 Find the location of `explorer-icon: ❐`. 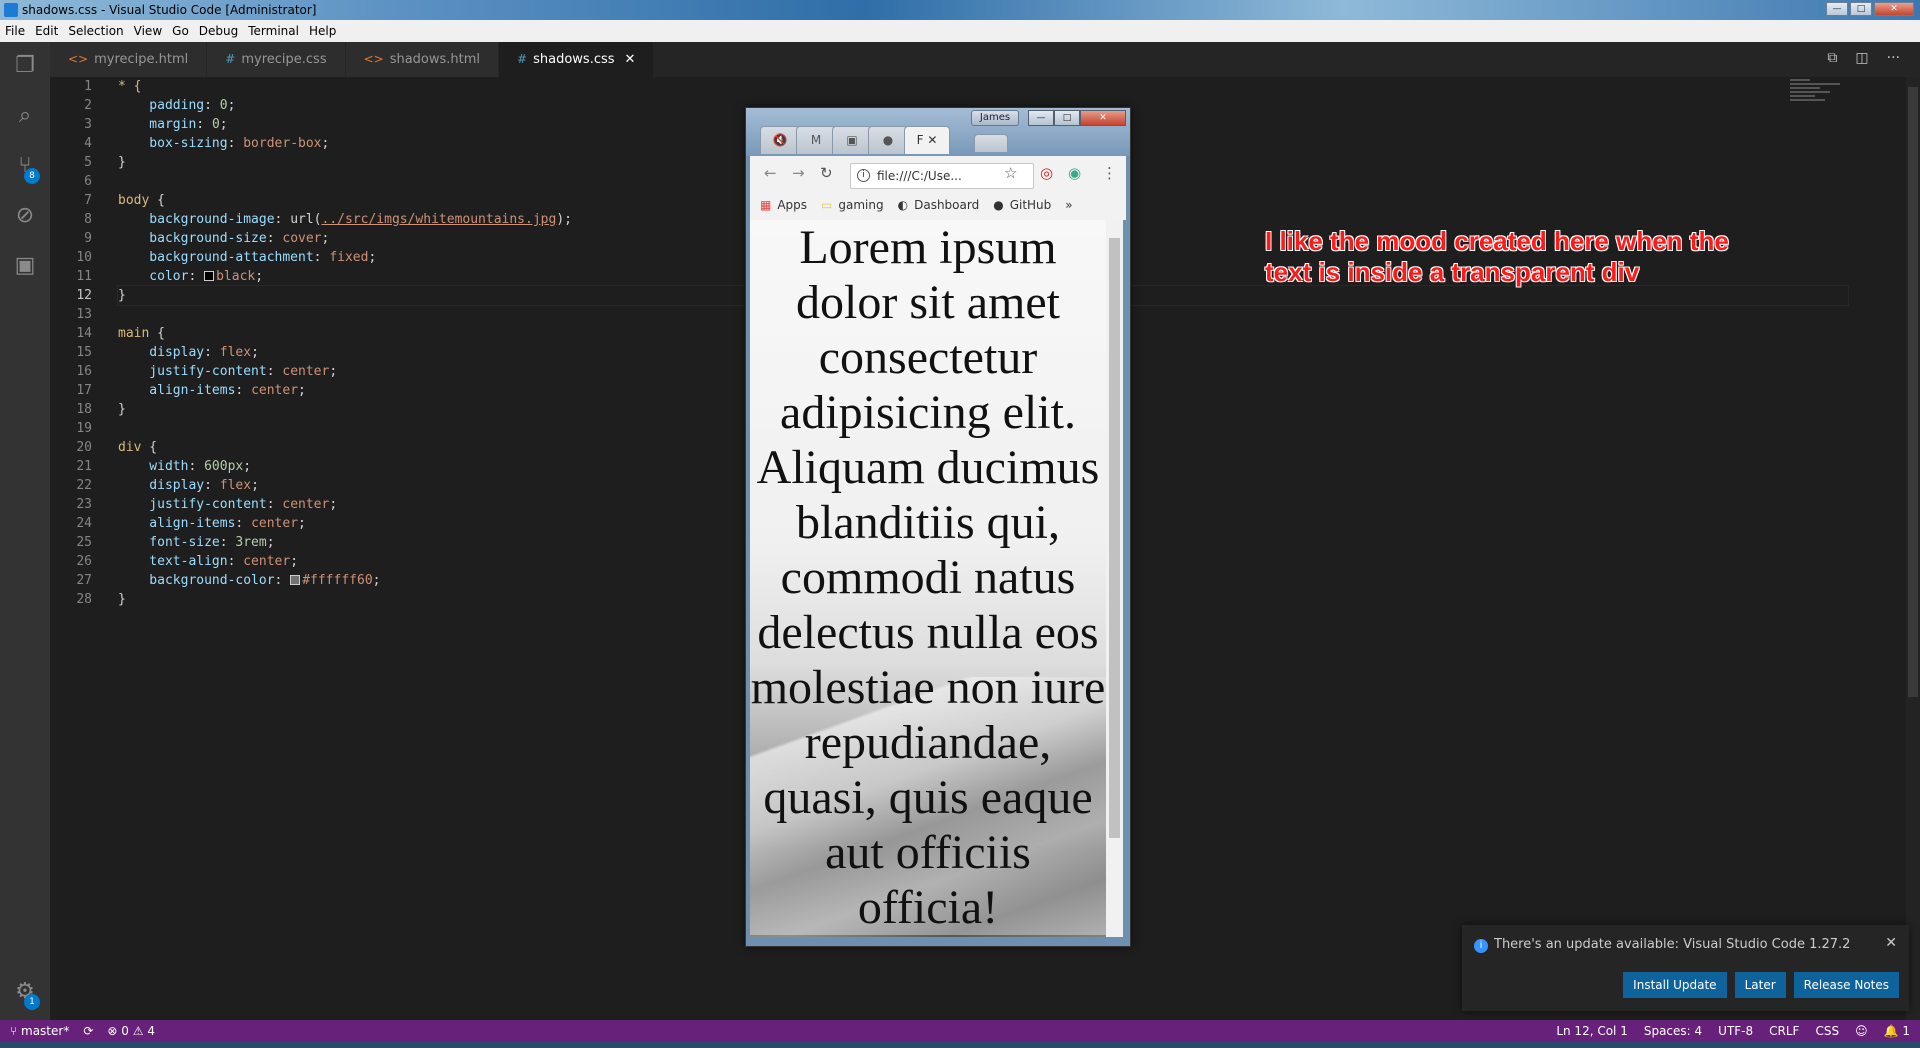

explorer-icon: ❐ is located at coordinates (25, 66).